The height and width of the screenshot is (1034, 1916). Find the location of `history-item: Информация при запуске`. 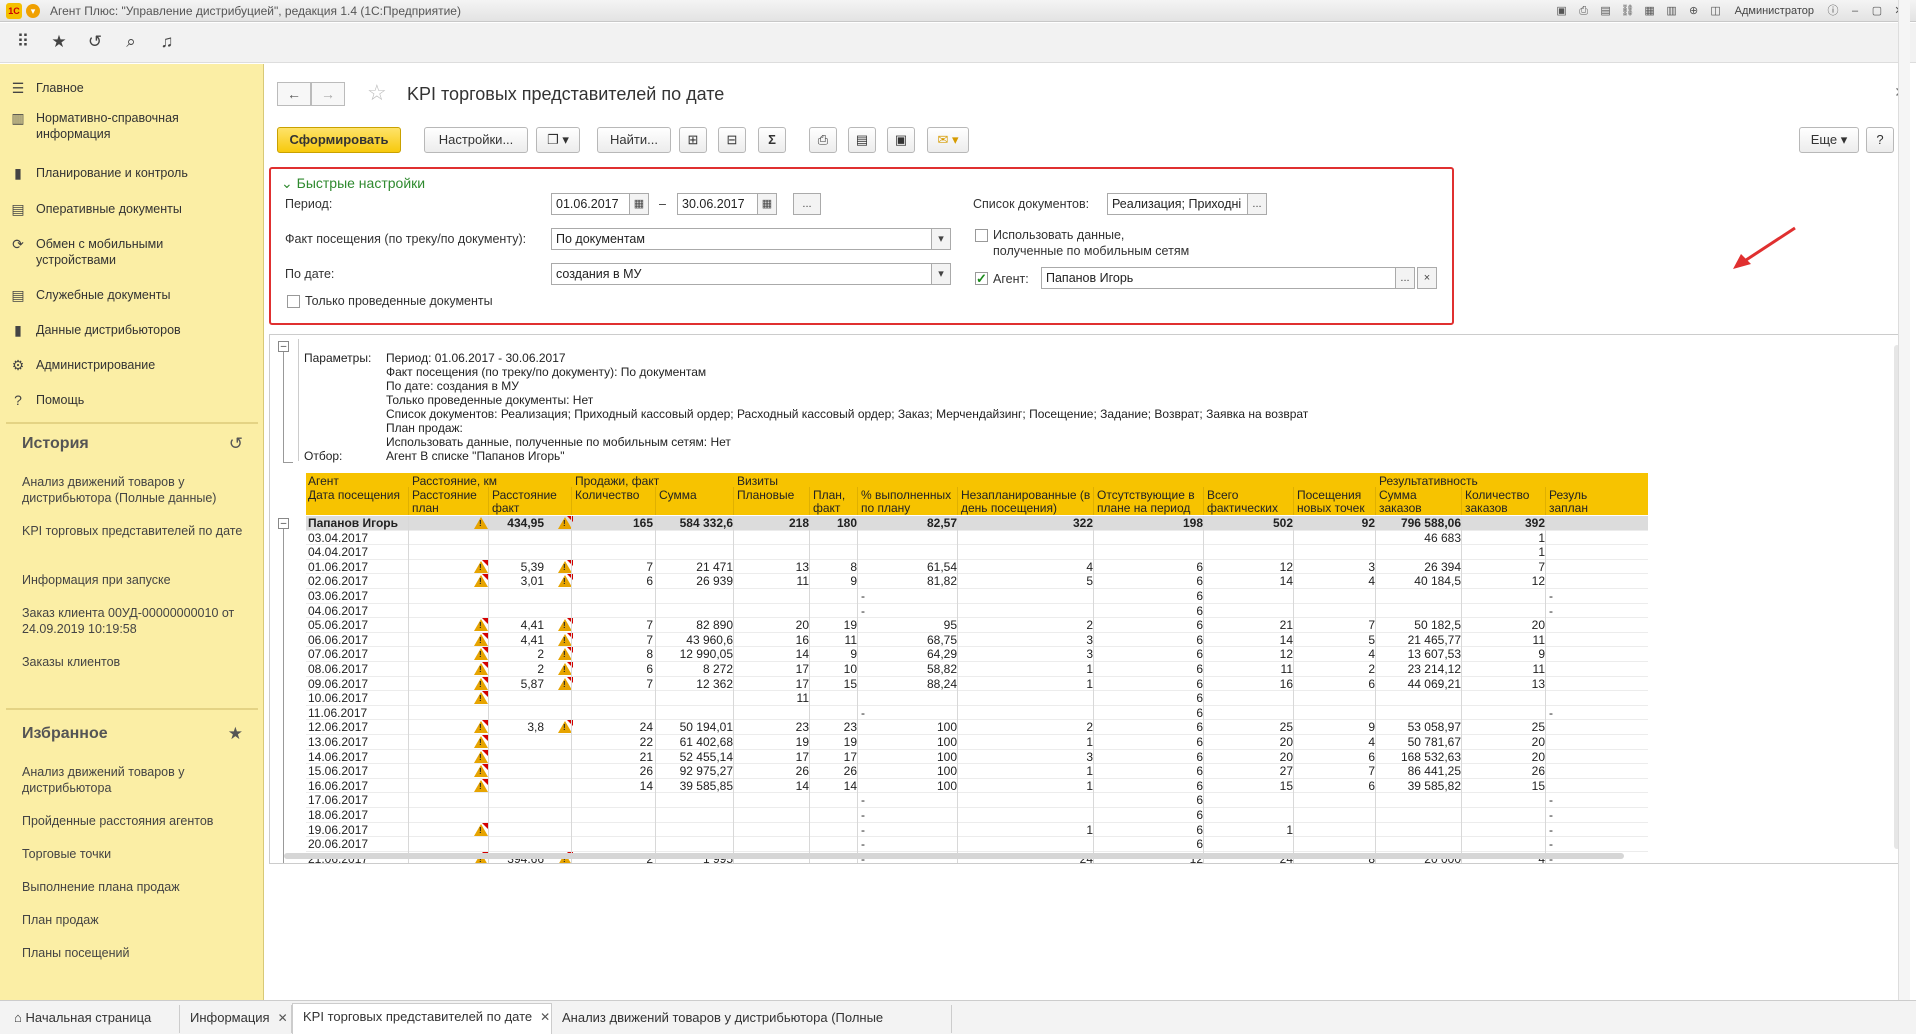

history-item: Информация при запуске is located at coordinates (137, 580).